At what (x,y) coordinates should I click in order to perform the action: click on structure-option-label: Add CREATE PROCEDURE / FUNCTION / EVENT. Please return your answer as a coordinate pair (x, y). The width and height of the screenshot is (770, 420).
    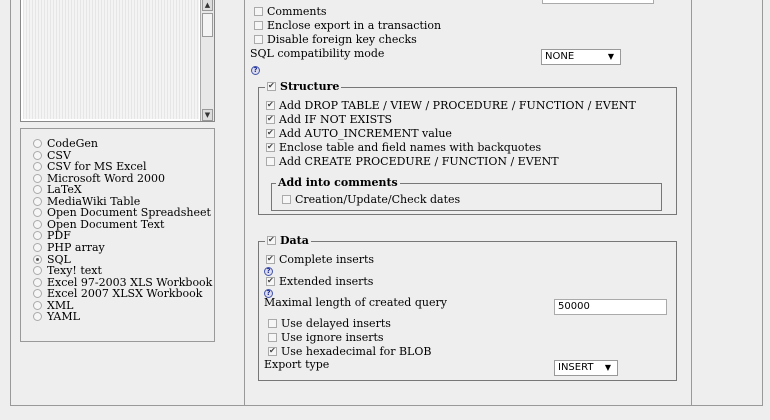
    Looking at the image, I should click on (419, 161).